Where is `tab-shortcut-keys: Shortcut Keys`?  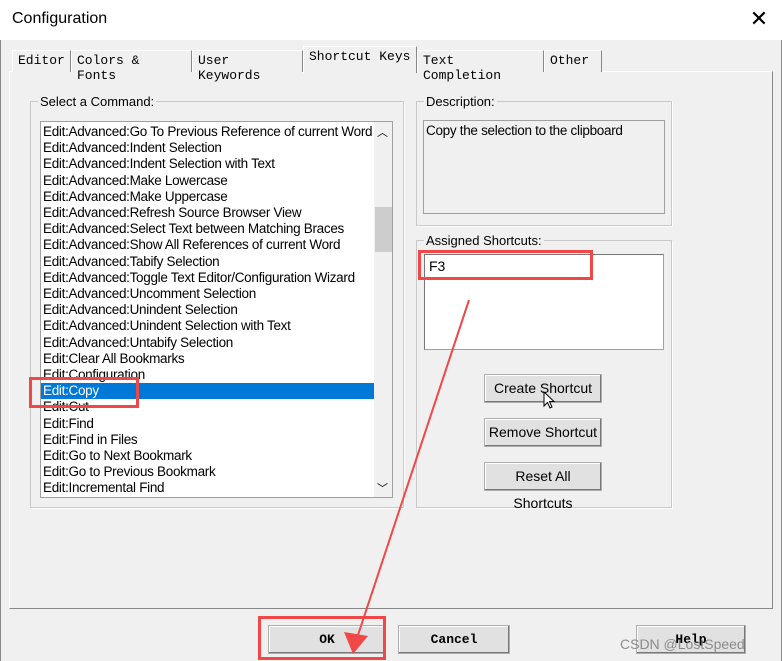 tab-shortcut-keys: Shortcut Keys is located at coordinates (360, 59).